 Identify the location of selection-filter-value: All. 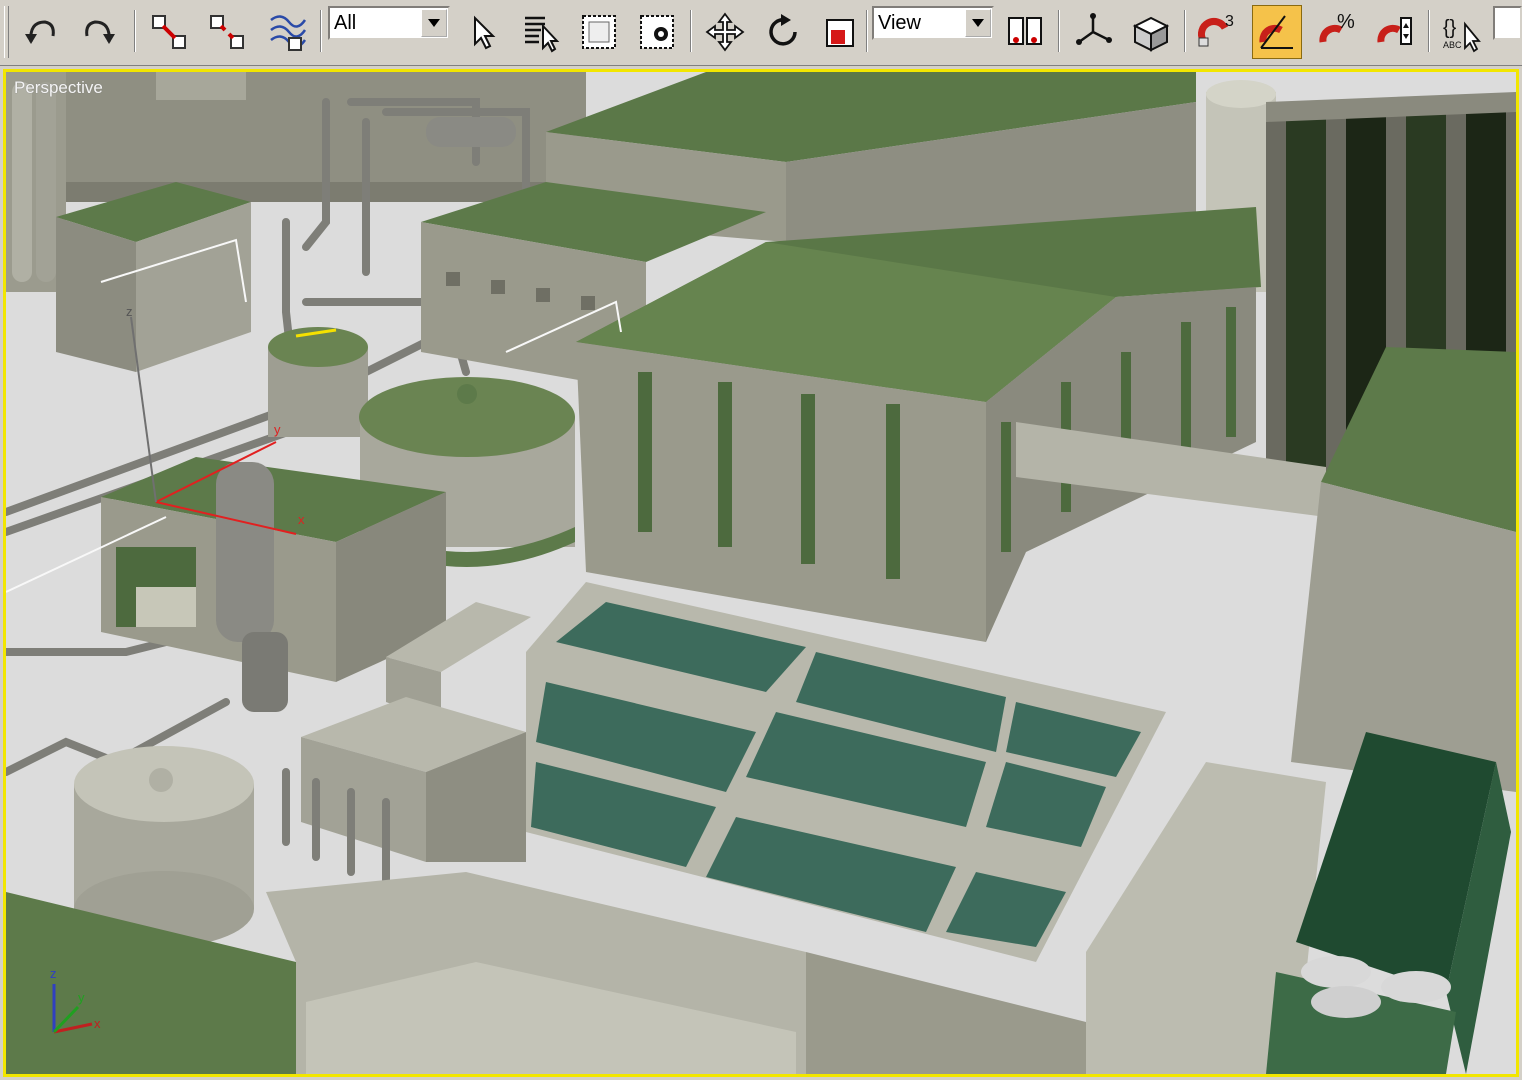
(345, 23).